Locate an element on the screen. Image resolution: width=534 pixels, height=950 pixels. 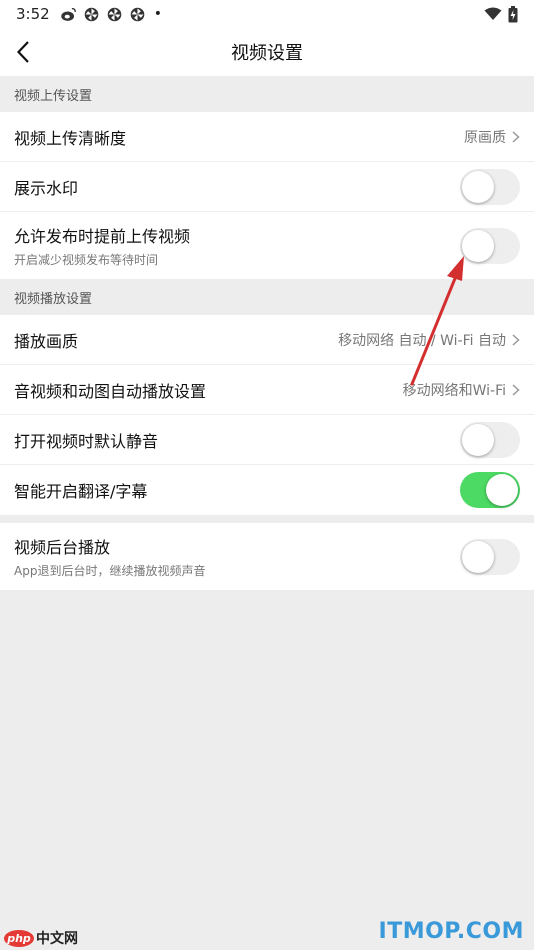
battery-icon is located at coordinates (513, 13).